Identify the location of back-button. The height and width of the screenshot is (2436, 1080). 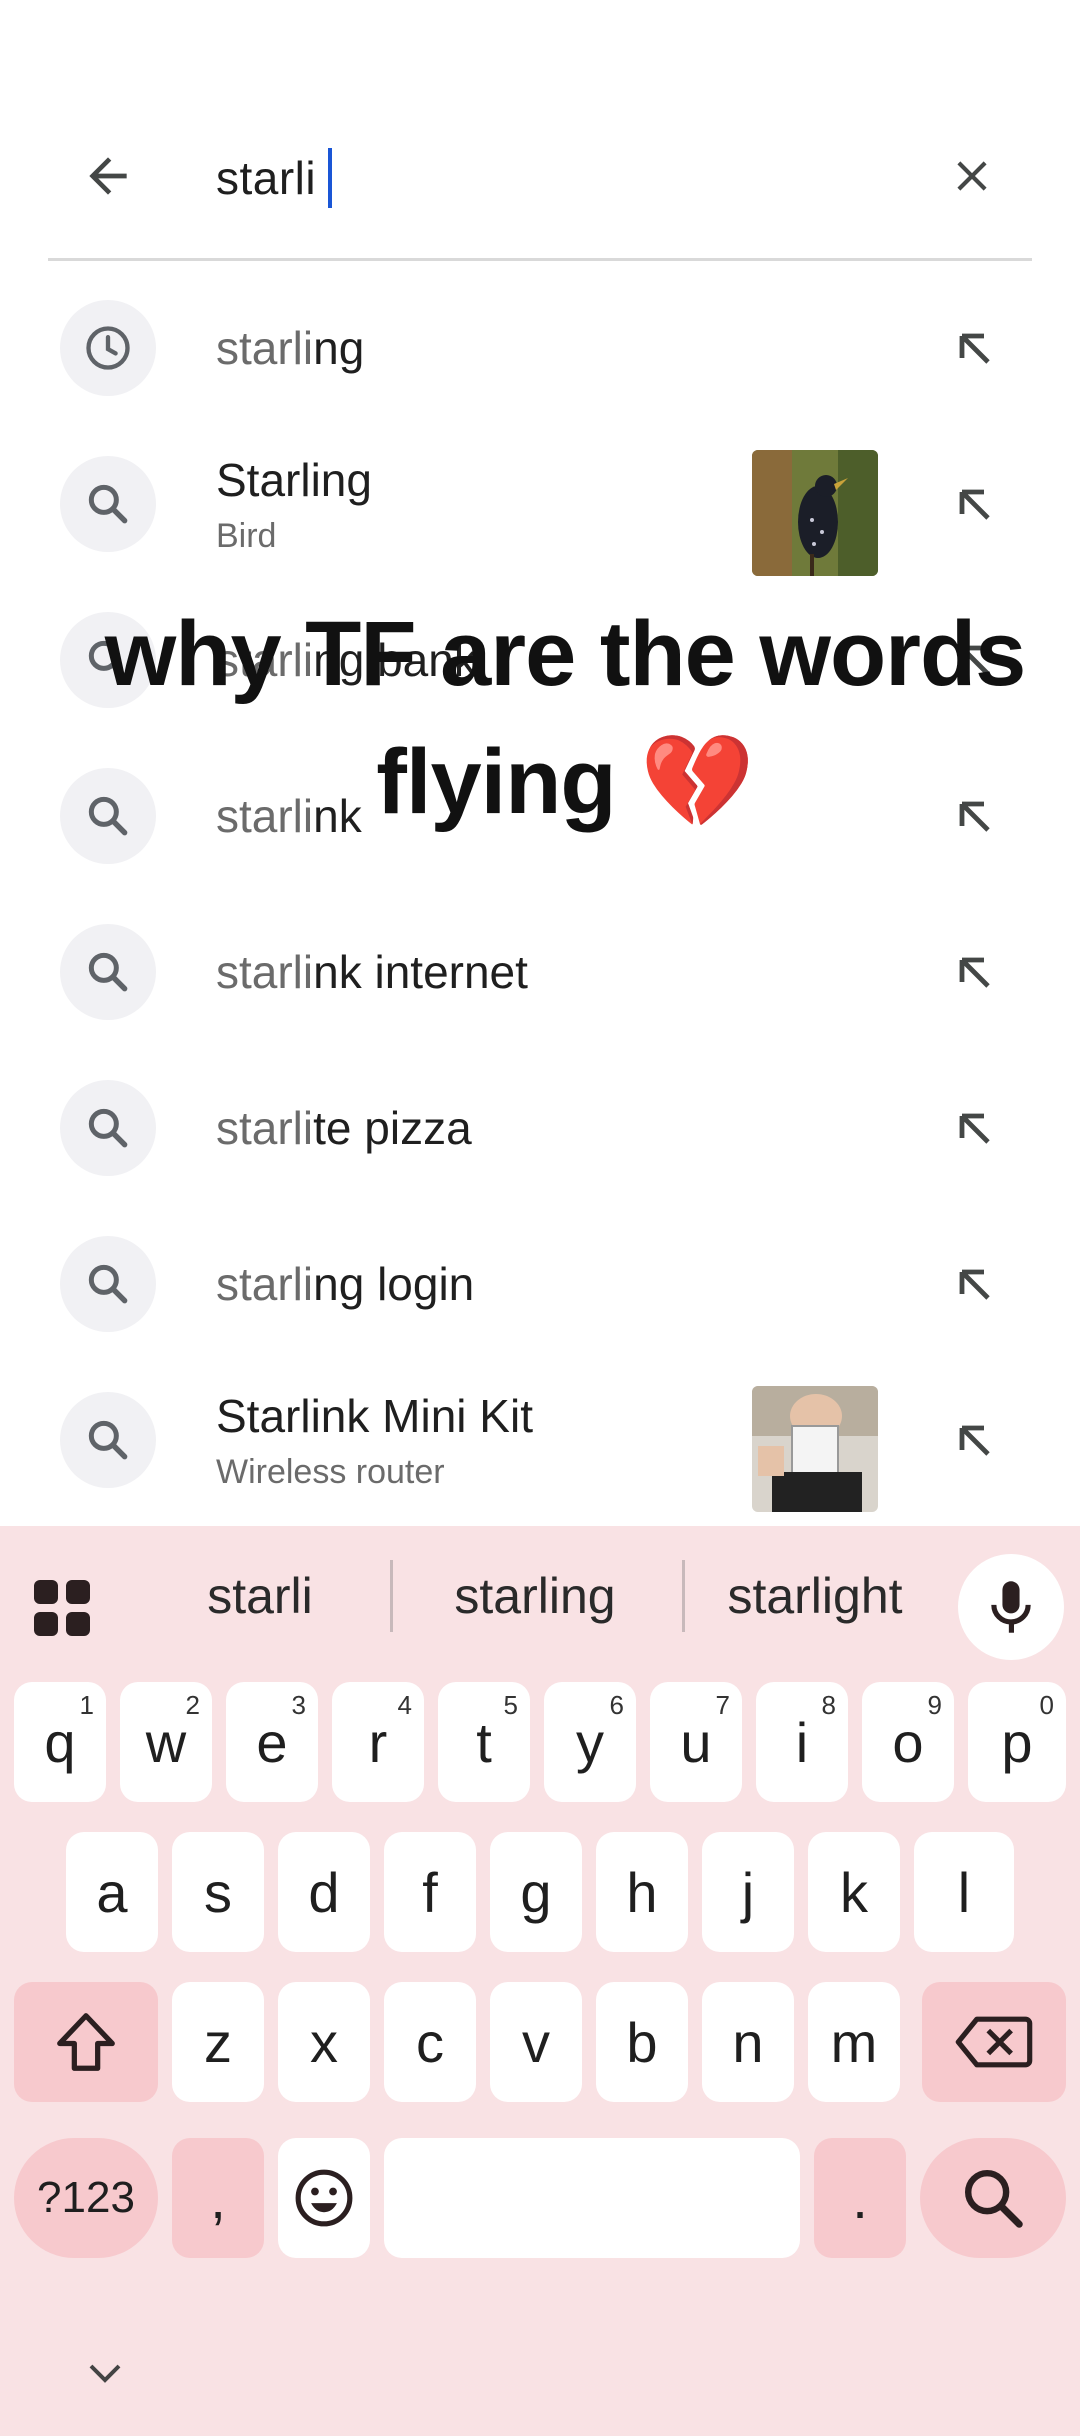
(108, 176).